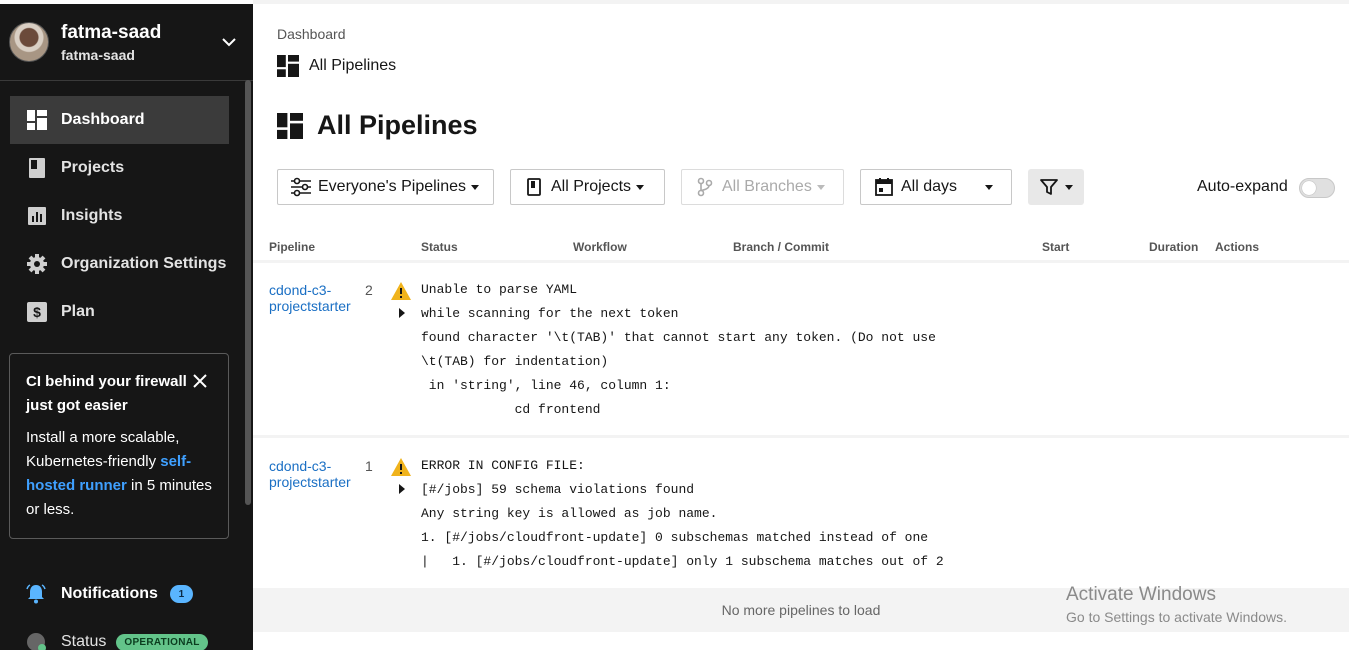 This screenshot has height=650, width=1349. I want to click on column-header-branch: Branch / Commit, so click(781, 247).